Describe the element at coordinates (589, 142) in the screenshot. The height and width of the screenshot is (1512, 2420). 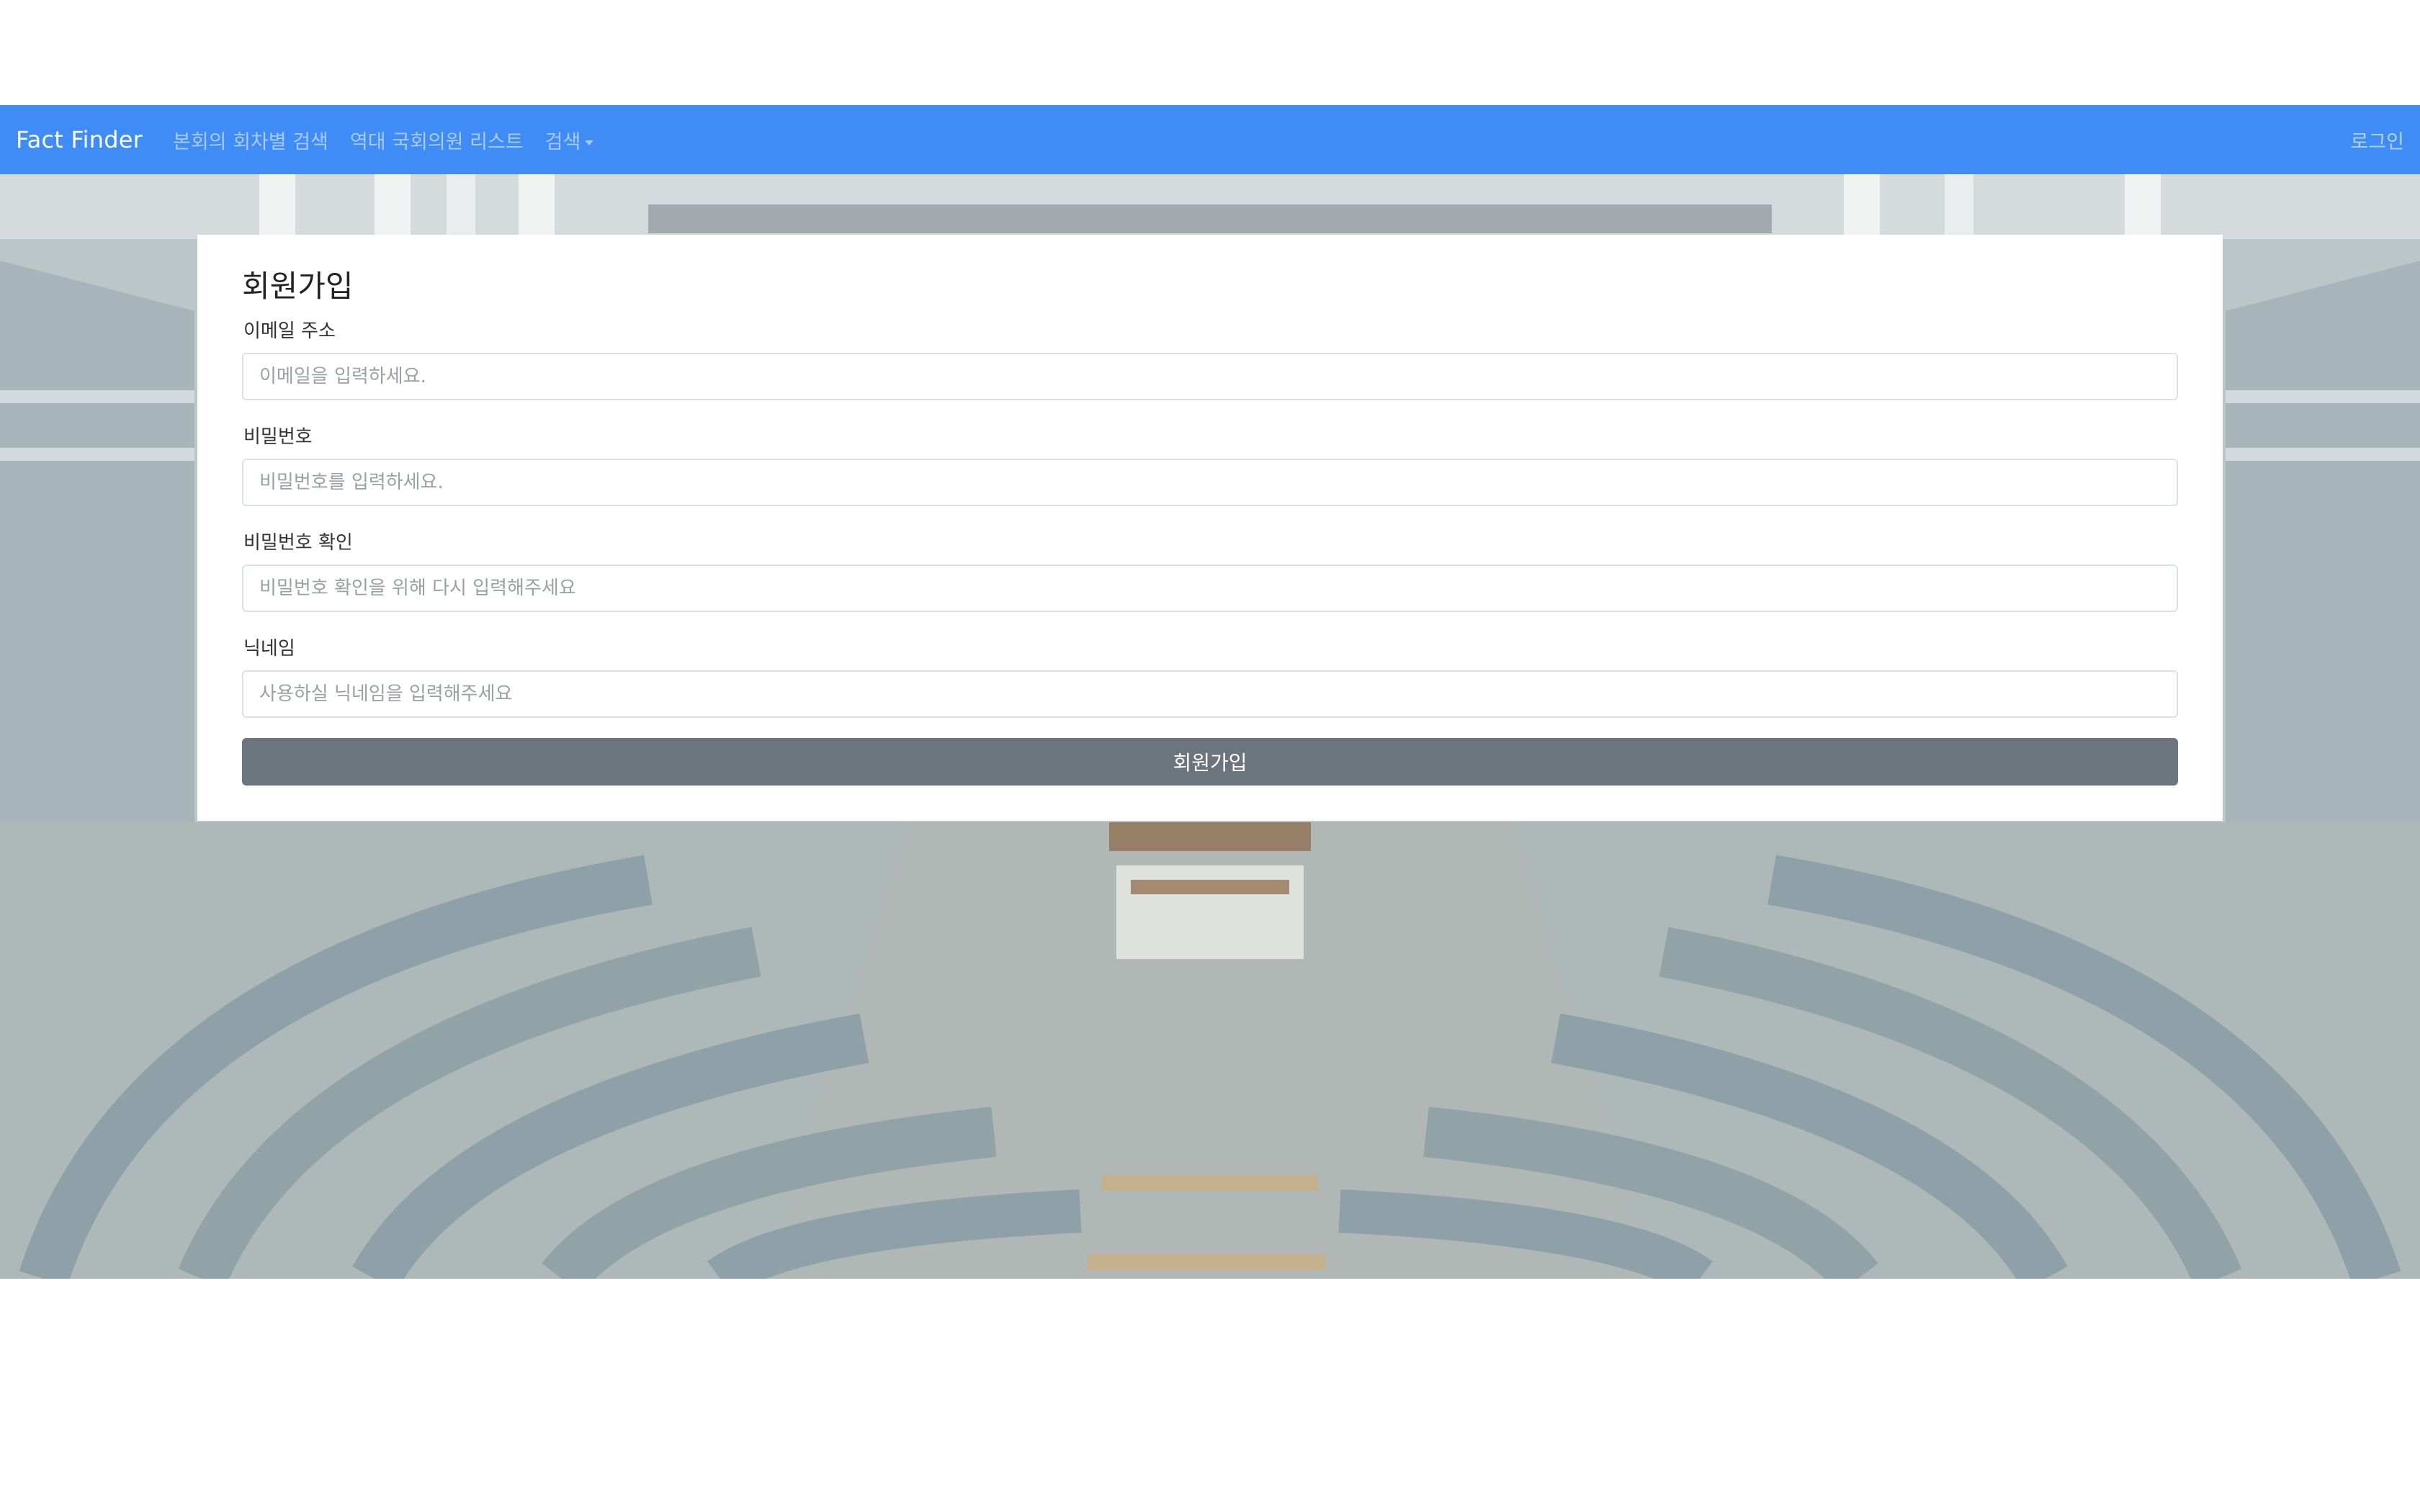
I see `caret-down-icon` at that location.